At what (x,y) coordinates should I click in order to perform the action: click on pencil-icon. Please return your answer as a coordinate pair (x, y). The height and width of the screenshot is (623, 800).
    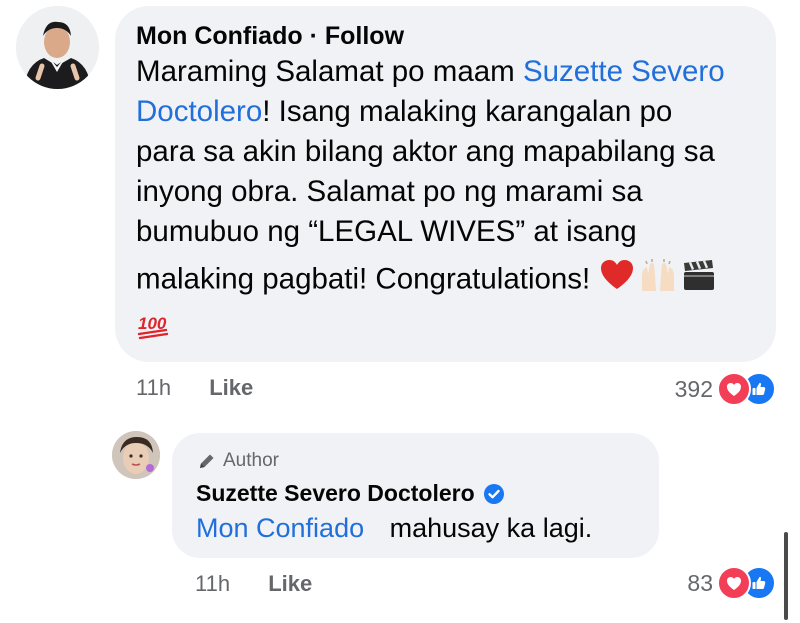
    Looking at the image, I should click on (207, 461).